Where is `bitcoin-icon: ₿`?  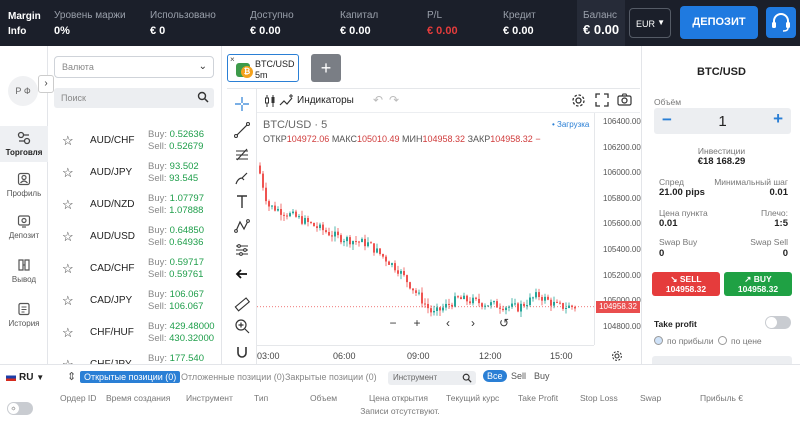 bitcoin-icon: ₿ is located at coordinates (244, 70).